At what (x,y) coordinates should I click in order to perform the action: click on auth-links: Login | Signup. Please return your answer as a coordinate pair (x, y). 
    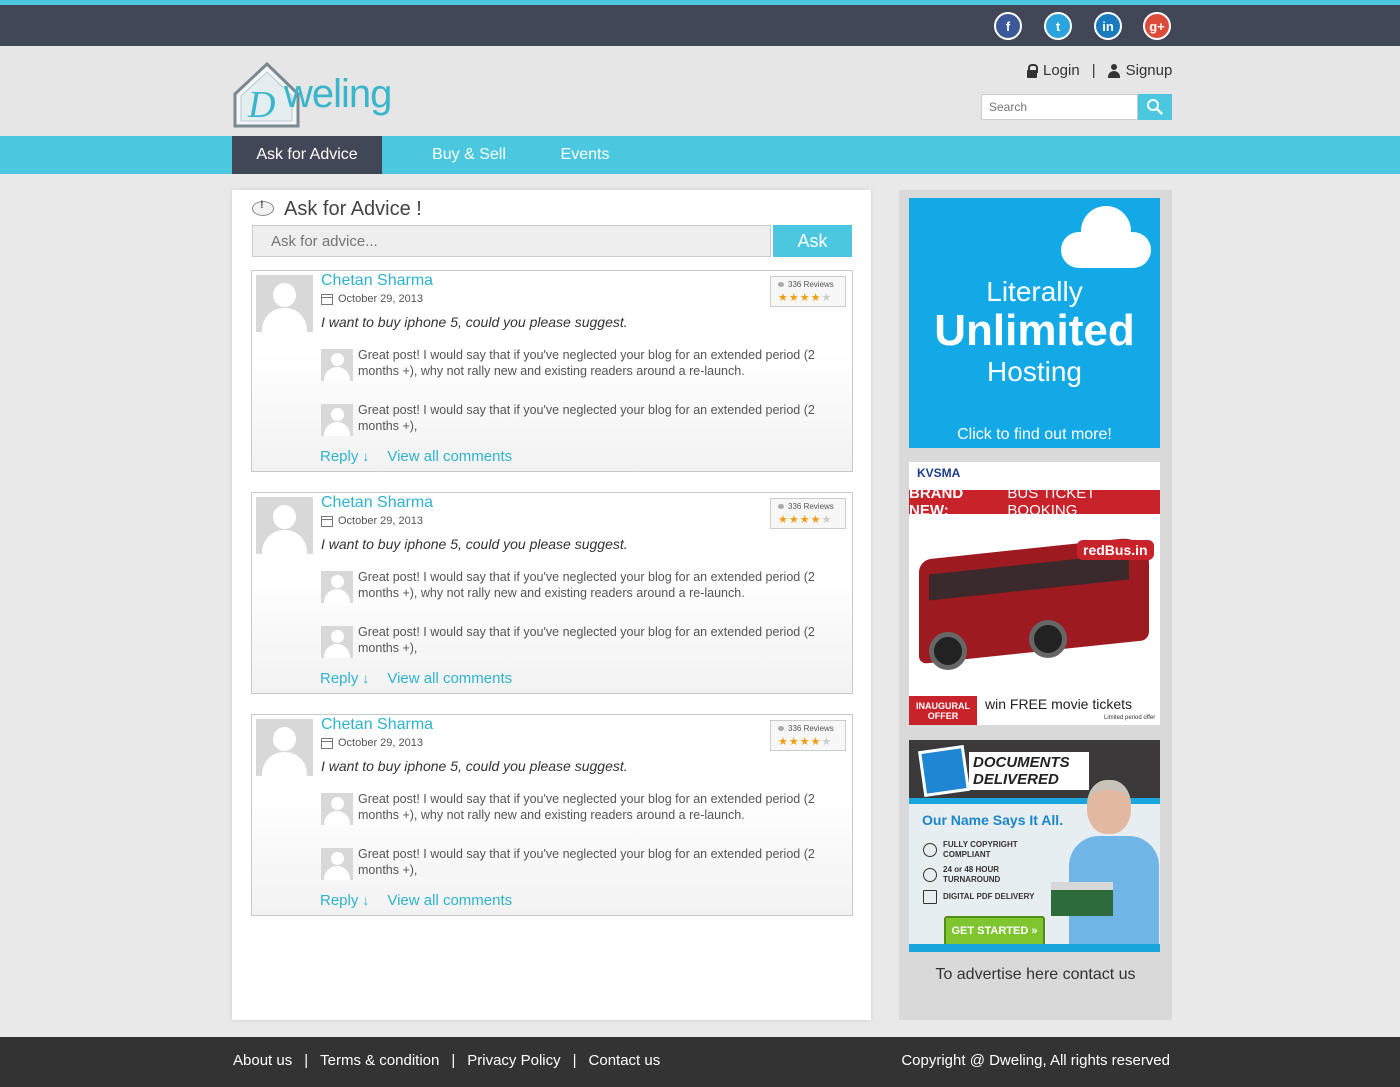
    Looking at the image, I should click on (1099, 70).